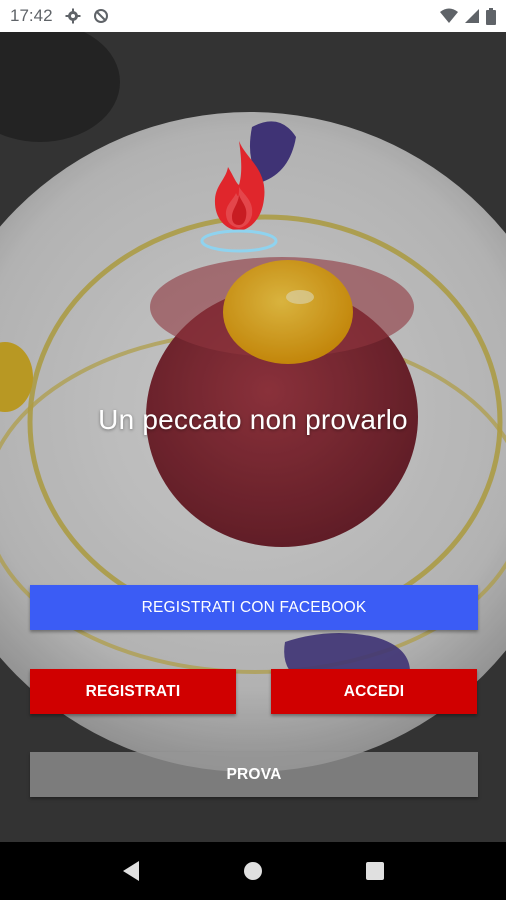  Describe the element at coordinates (491, 16) in the screenshot. I see `battery-icon` at that location.